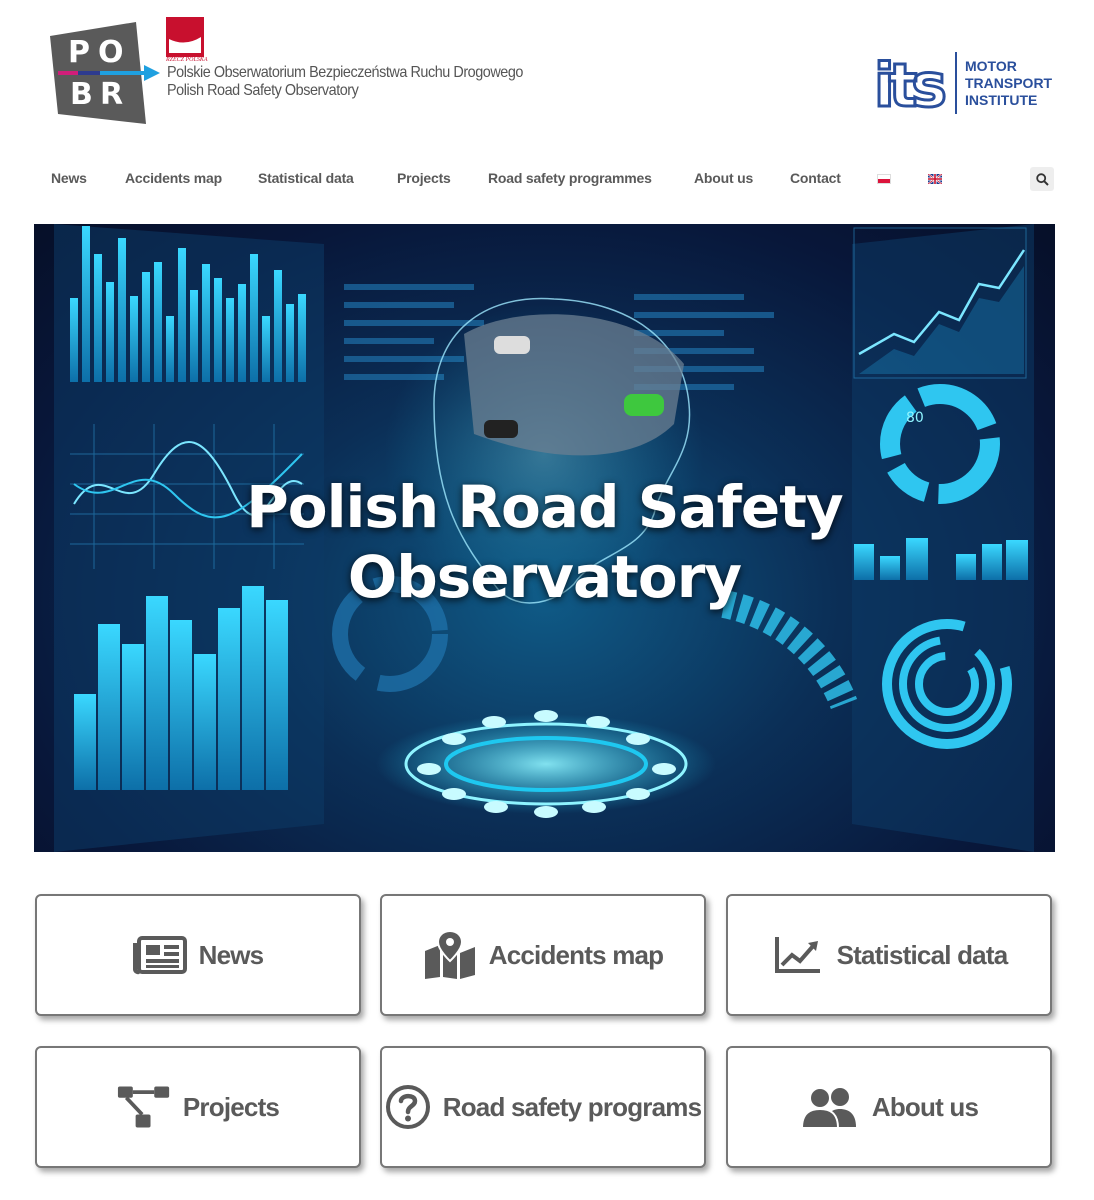 The image size is (1094, 1200). What do you see at coordinates (408, 1107) in the screenshot?
I see `question-circle-icon` at bounding box center [408, 1107].